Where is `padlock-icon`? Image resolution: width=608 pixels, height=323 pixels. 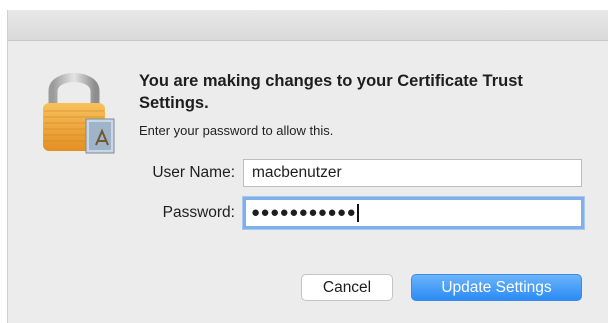 padlock-icon is located at coordinates (79, 113).